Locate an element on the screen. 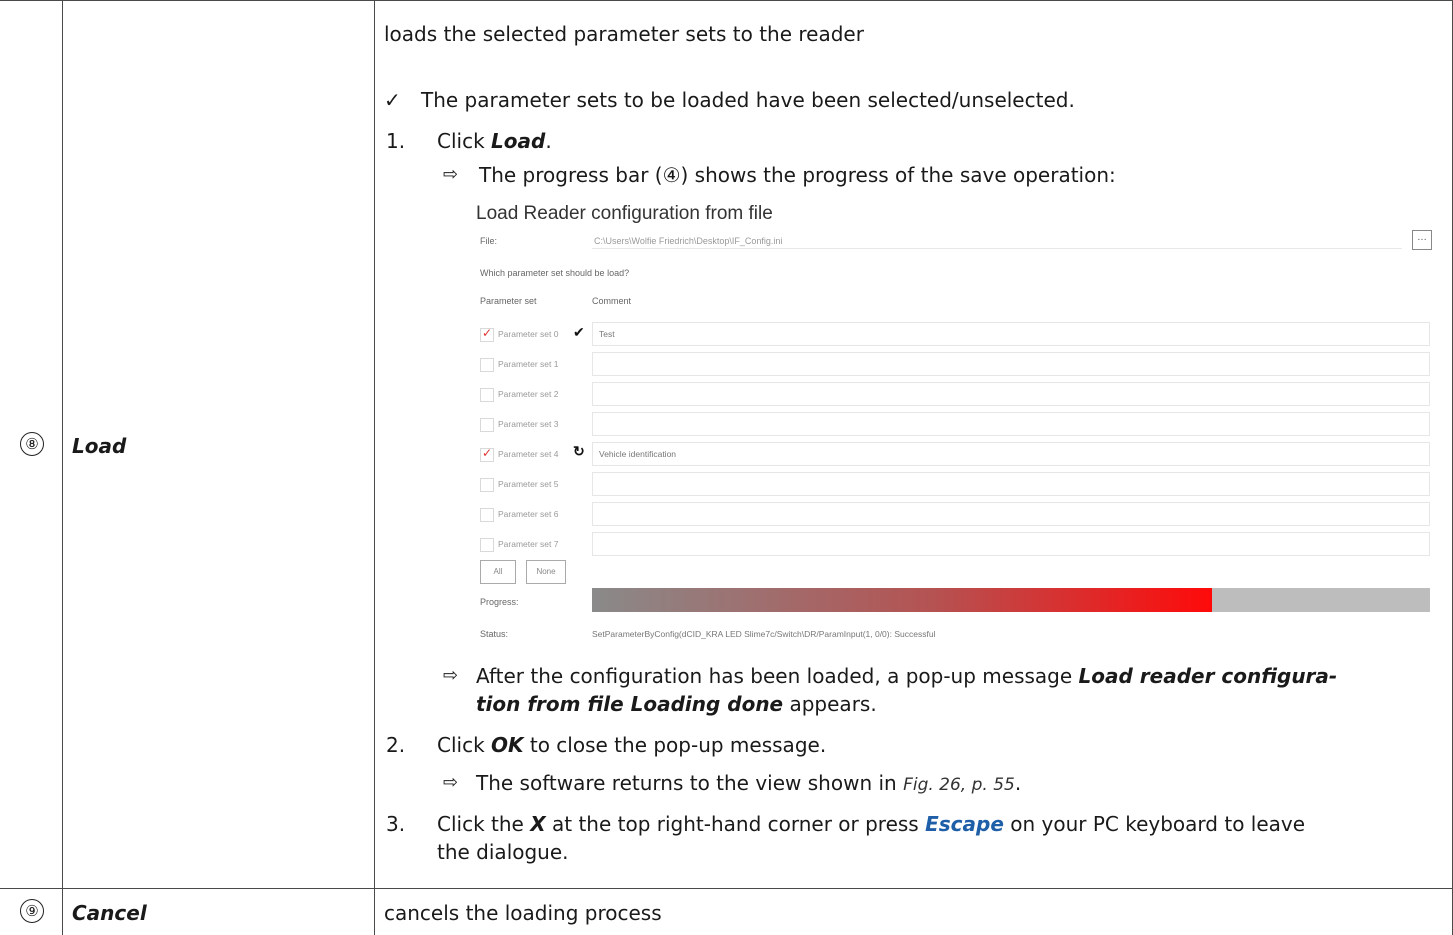 The image size is (1453, 935). table-border-top is located at coordinates (726, 0).